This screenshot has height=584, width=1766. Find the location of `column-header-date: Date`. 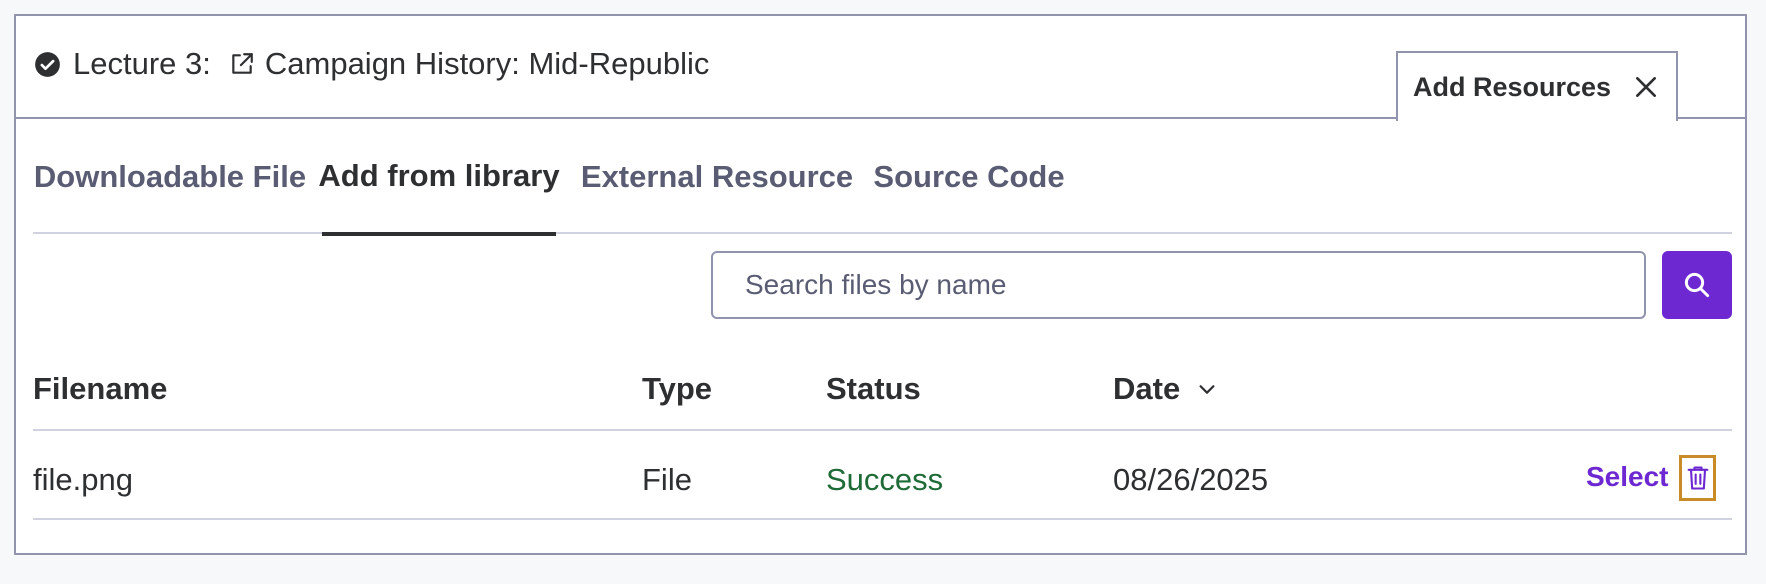

column-header-date: Date is located at coordinates (1165, 389).